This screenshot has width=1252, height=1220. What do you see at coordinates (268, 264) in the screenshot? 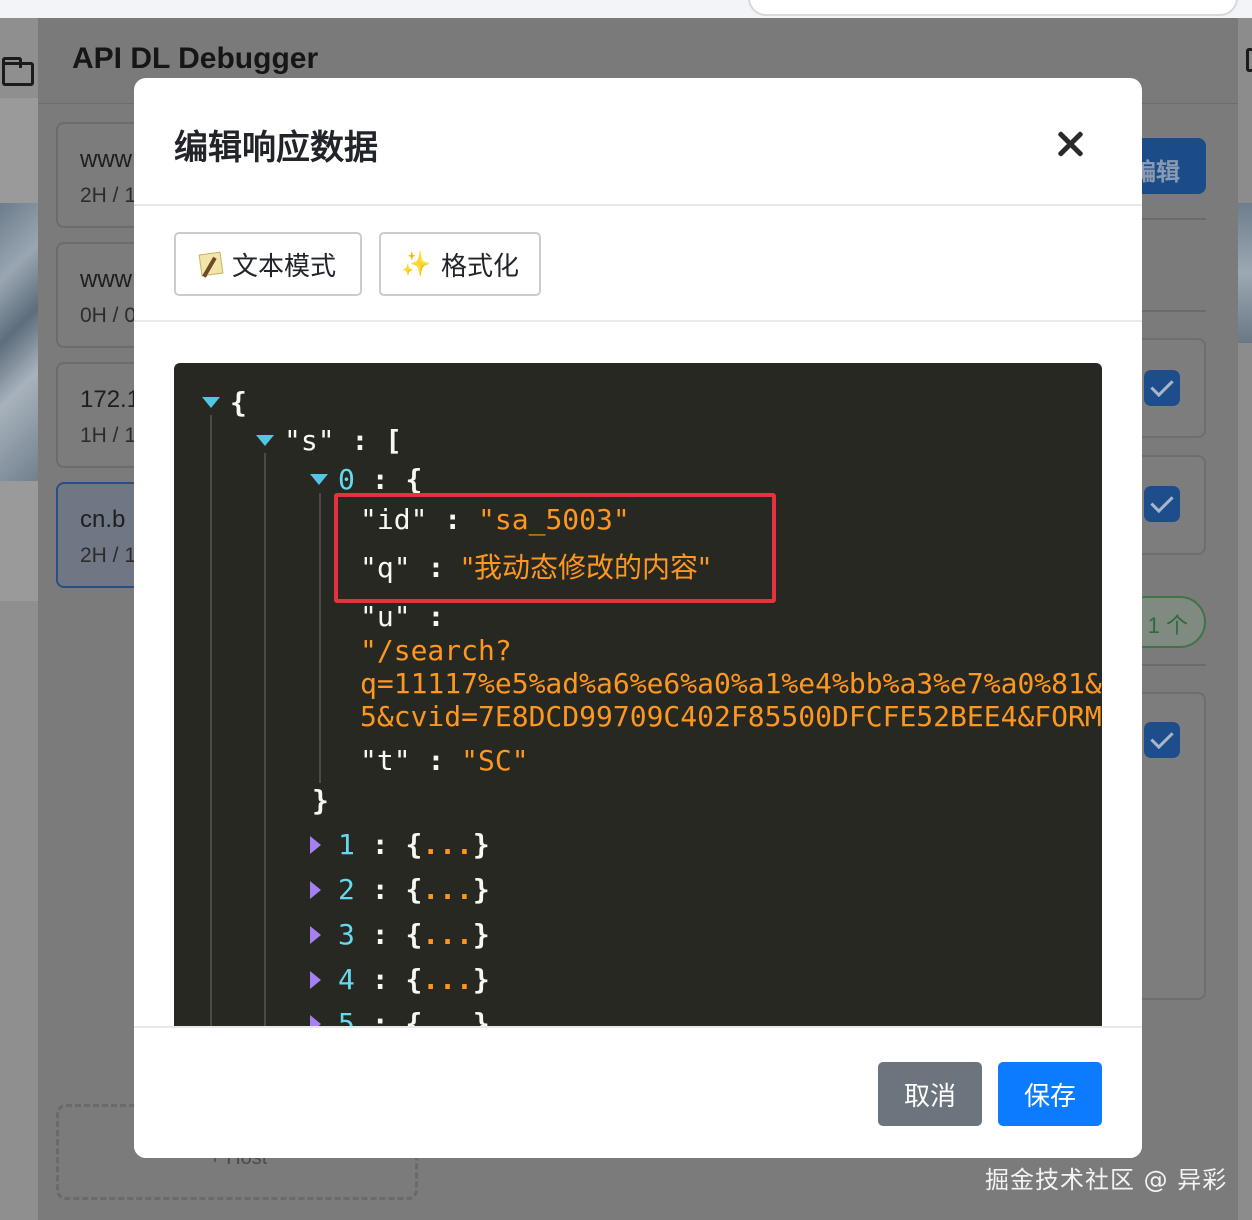
I see `text-mode-button: 文本模式` at bounding box center [268, 264].